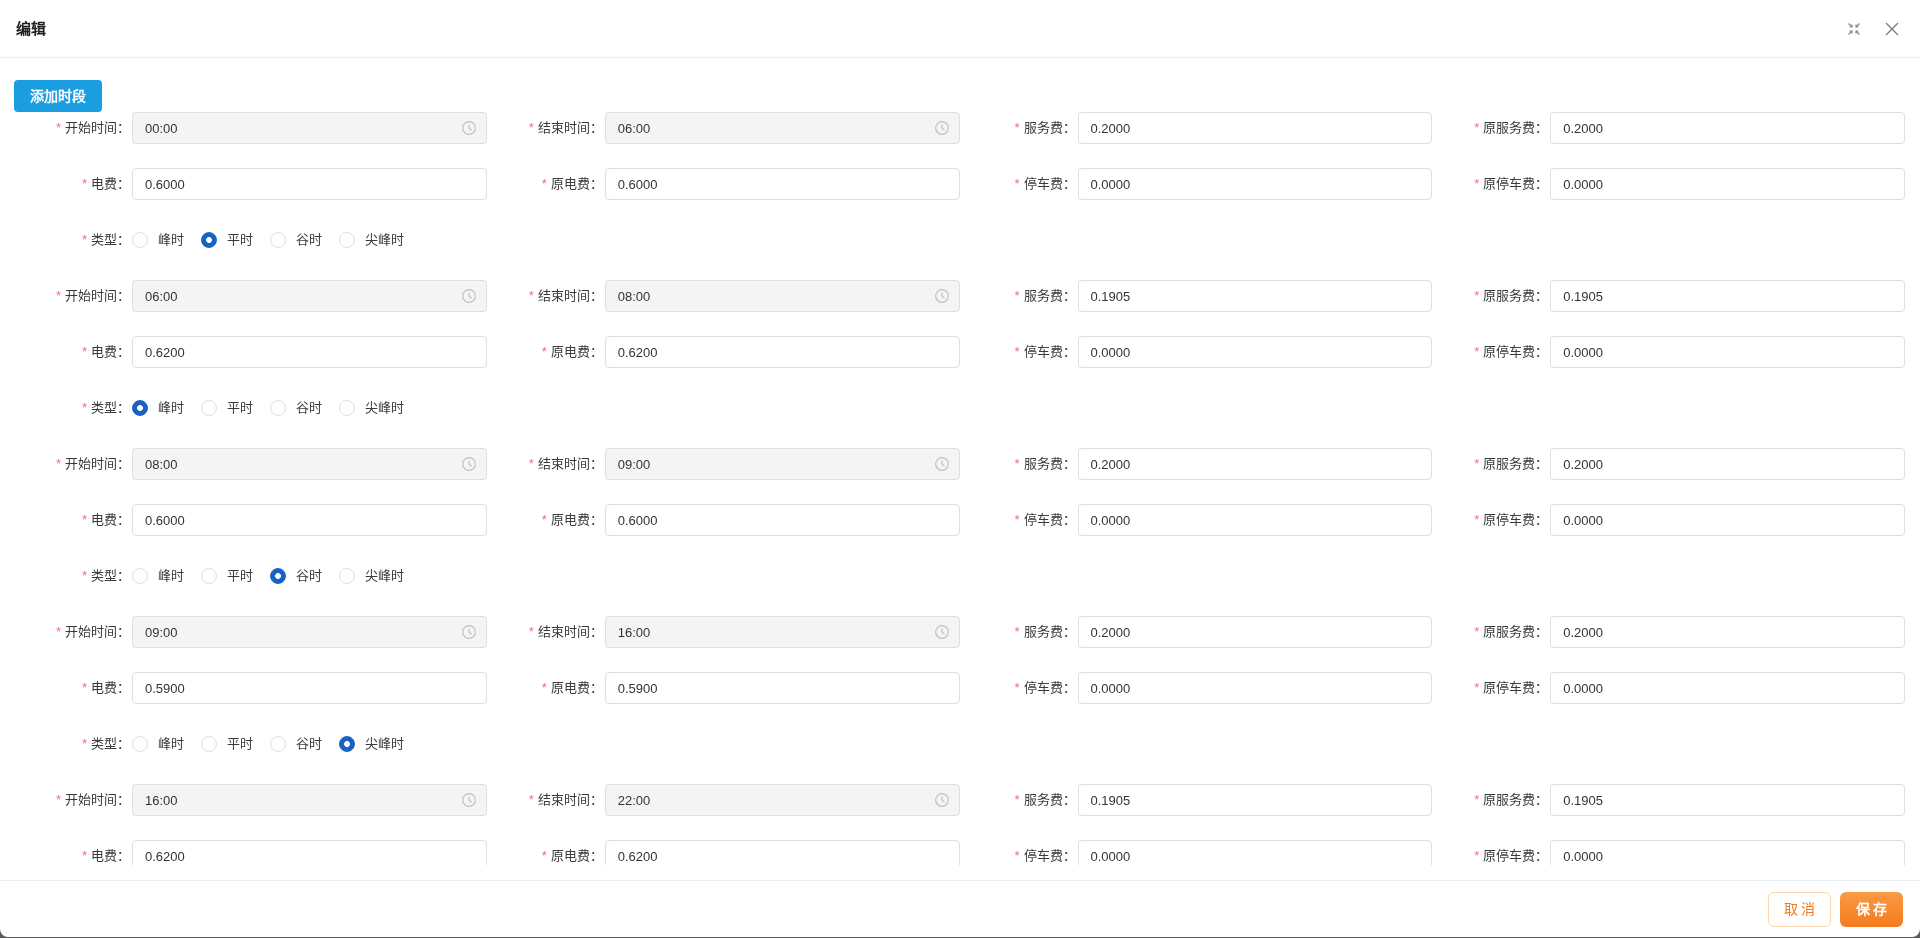 This screenshot has height=938, width=1920. I want to click on shrink-arrows-icon, so click(1854, 28).